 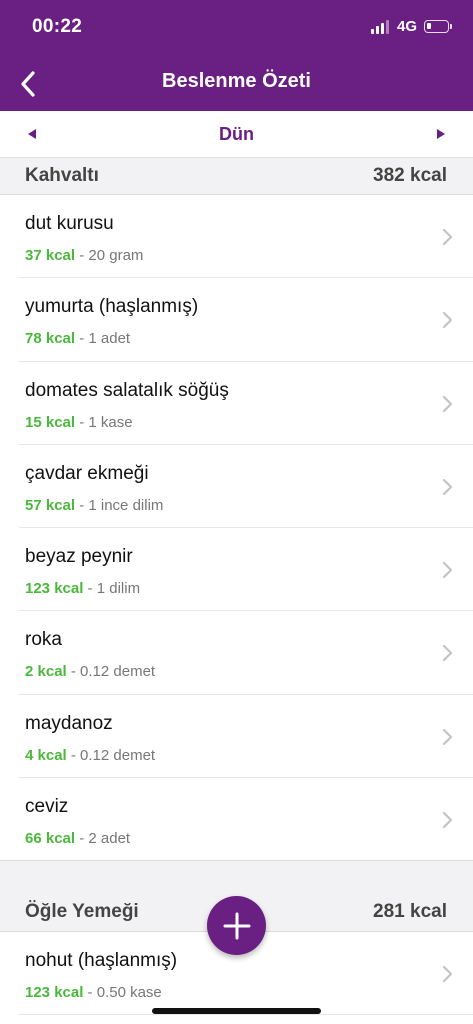 I want to click on section-total-kcal: 281 kcal, so click(x=410, y=911).